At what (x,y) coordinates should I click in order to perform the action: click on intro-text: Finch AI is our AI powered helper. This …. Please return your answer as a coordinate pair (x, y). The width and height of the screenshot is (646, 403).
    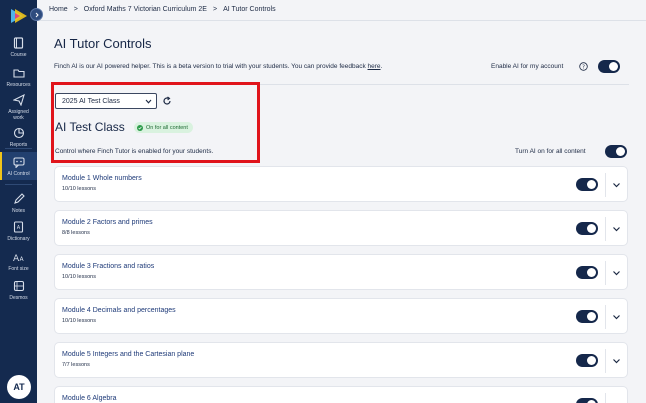
    Looking at the image, I should click on (218, 66).